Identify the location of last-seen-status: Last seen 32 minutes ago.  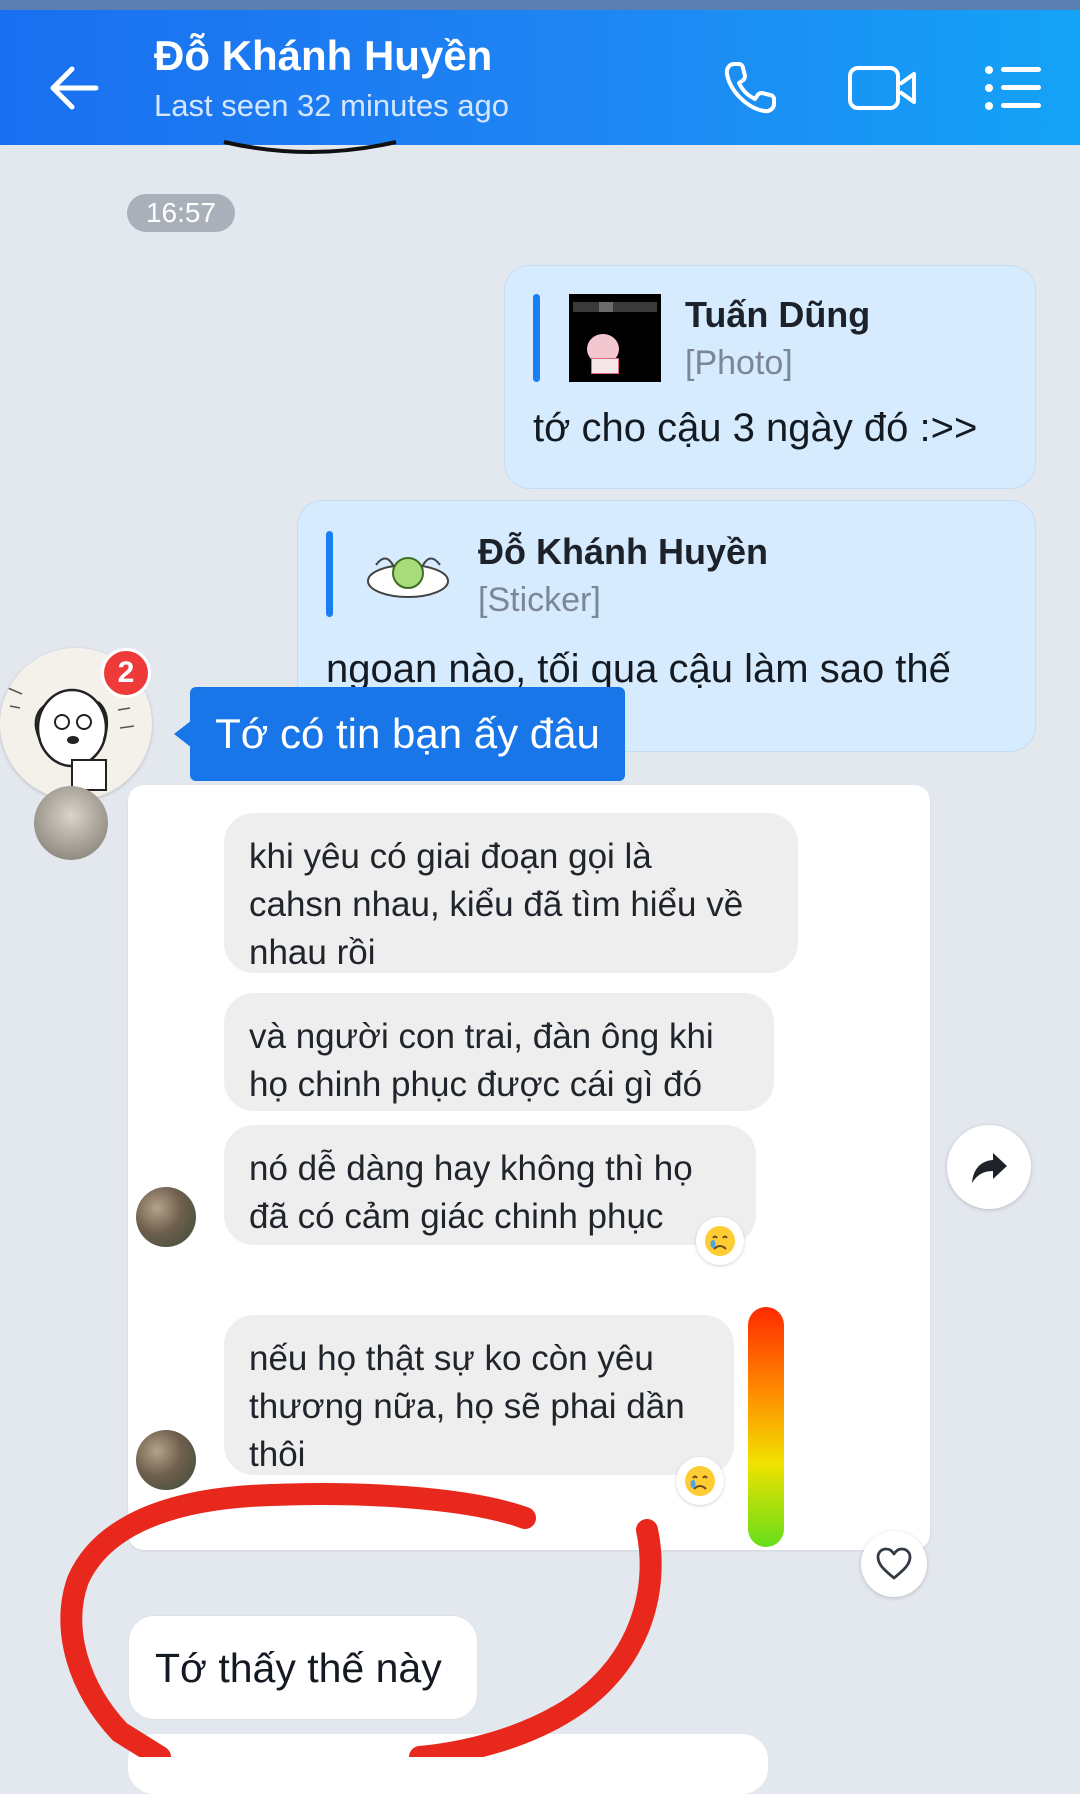
(332, 105).